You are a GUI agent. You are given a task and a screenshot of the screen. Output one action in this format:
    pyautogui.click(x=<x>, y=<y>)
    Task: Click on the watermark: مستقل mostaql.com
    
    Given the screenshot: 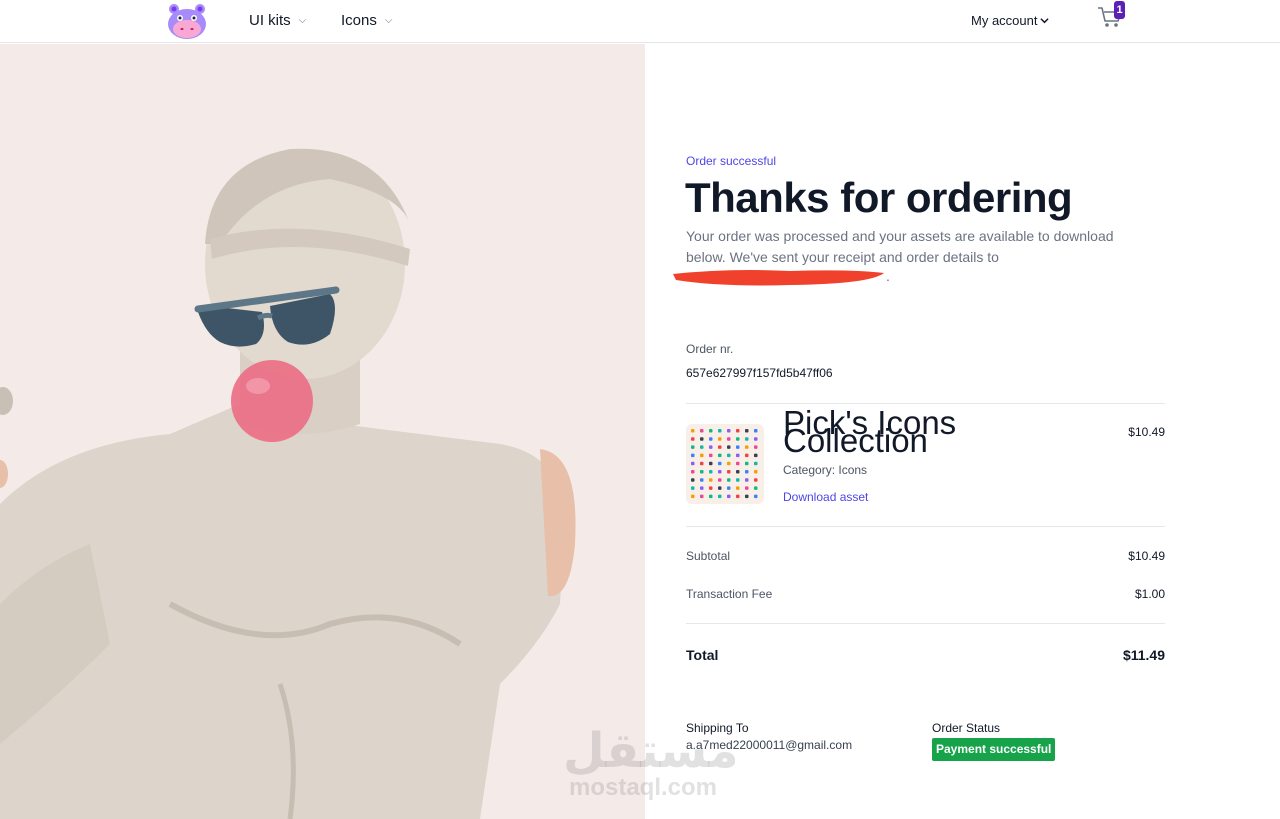 What is the action you would take?
    pyautogui.click(x=651, y=762)
    